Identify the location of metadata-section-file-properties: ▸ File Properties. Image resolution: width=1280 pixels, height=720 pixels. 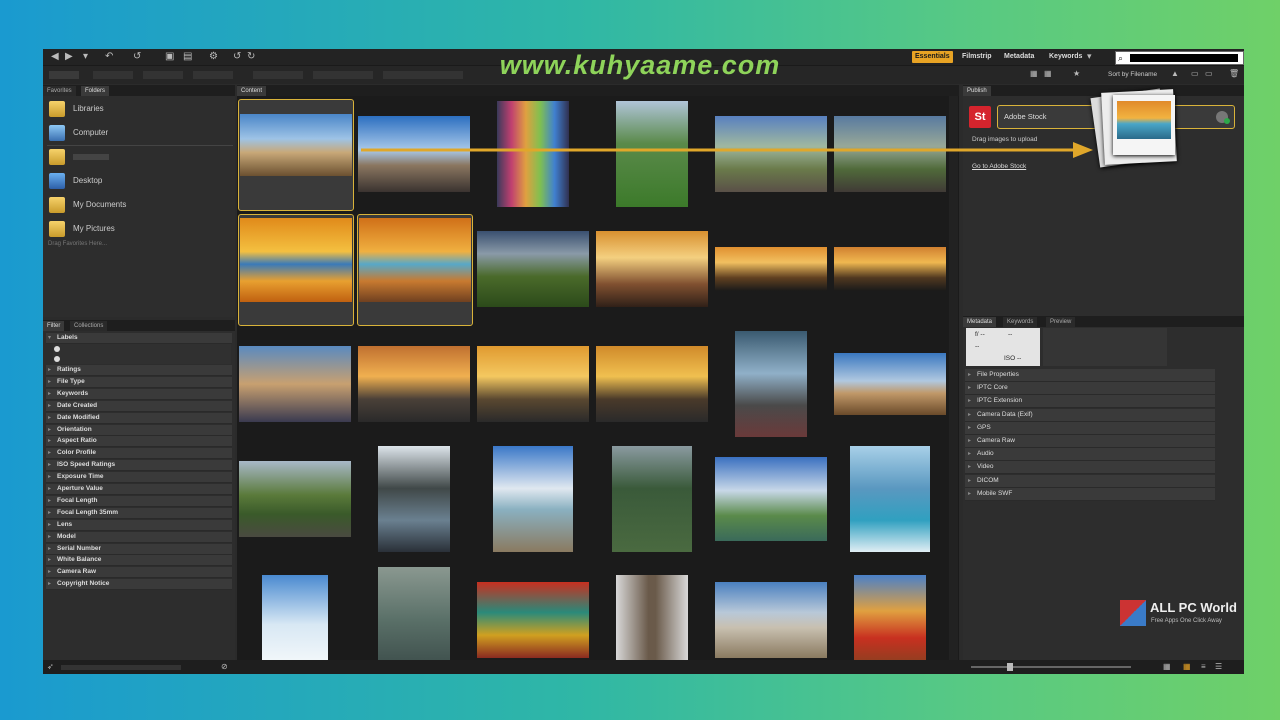
(1090, 375).